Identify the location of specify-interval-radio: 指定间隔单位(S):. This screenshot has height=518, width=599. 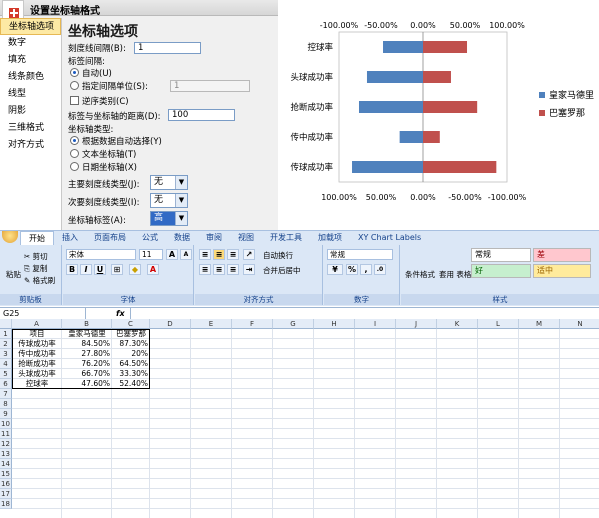
(109, 86).